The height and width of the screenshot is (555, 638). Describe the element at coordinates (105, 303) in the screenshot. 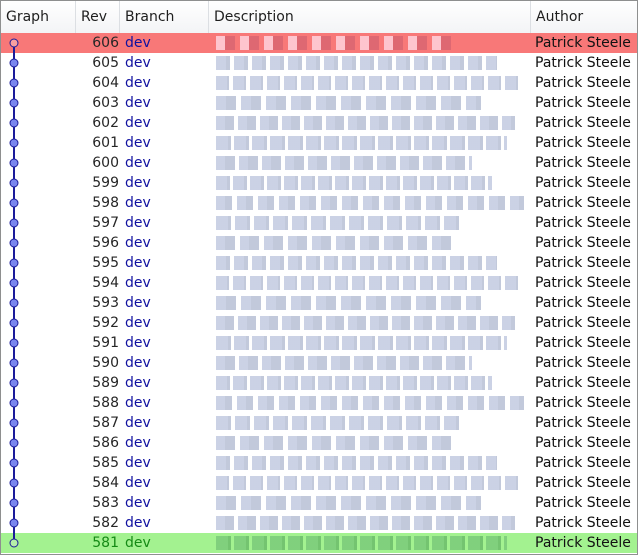

I see `rev-cell: 593` at that location.